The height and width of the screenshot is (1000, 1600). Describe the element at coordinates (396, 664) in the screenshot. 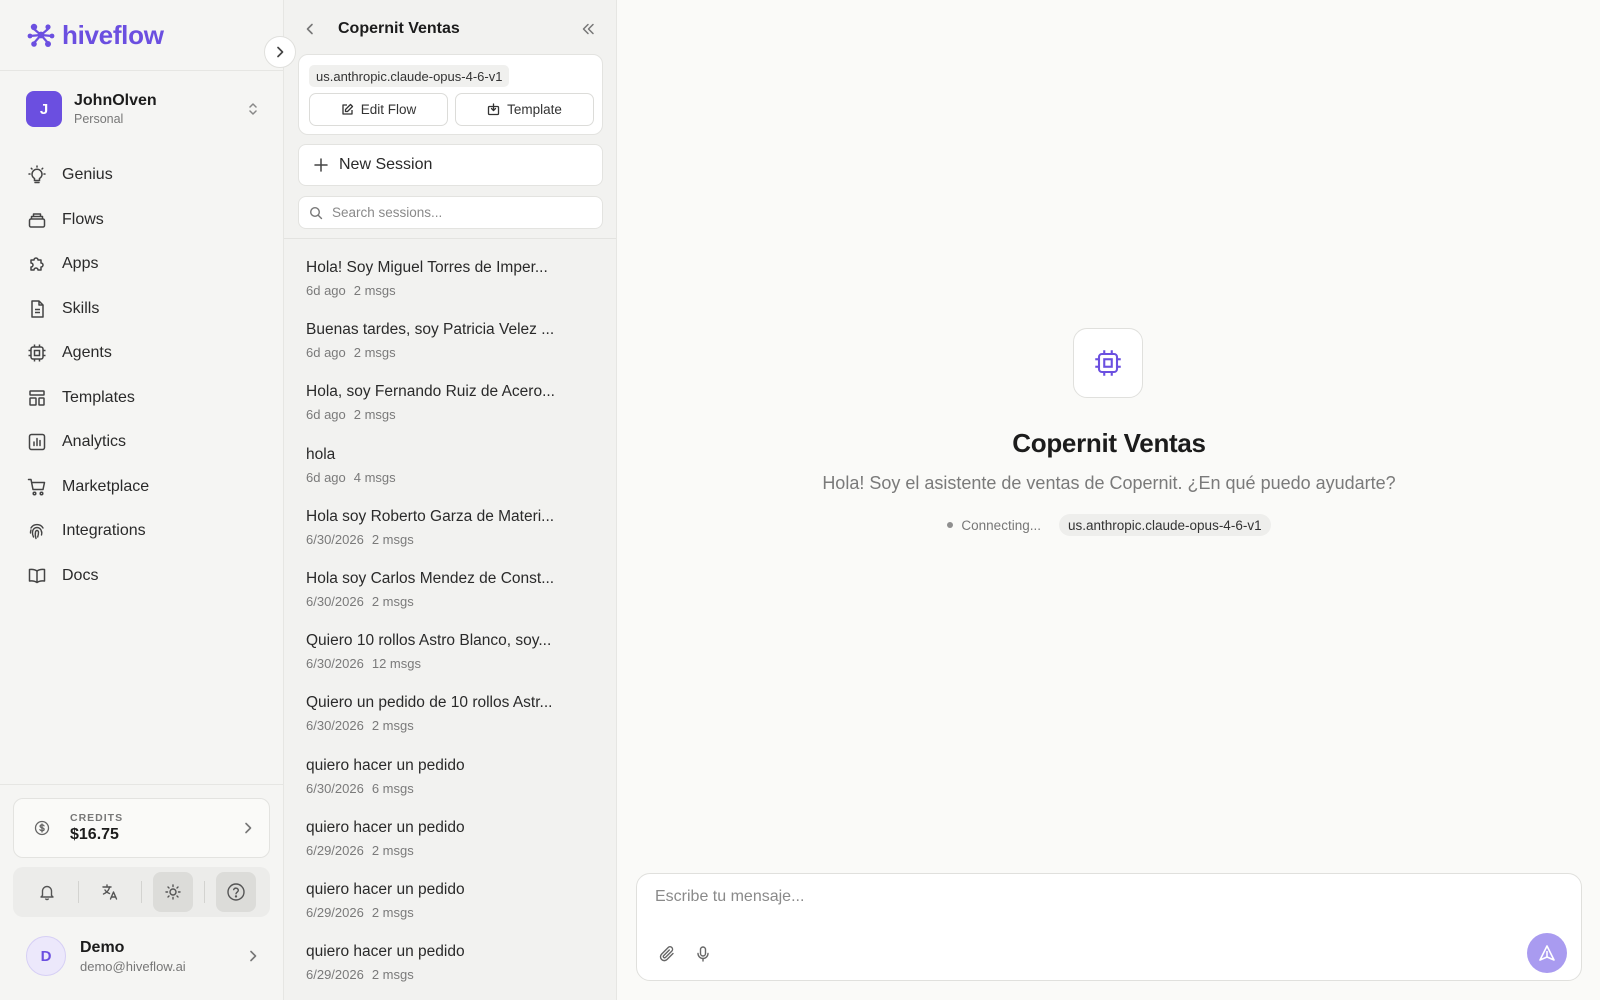

I see `session-msg-count: 12 msgs` at that location.